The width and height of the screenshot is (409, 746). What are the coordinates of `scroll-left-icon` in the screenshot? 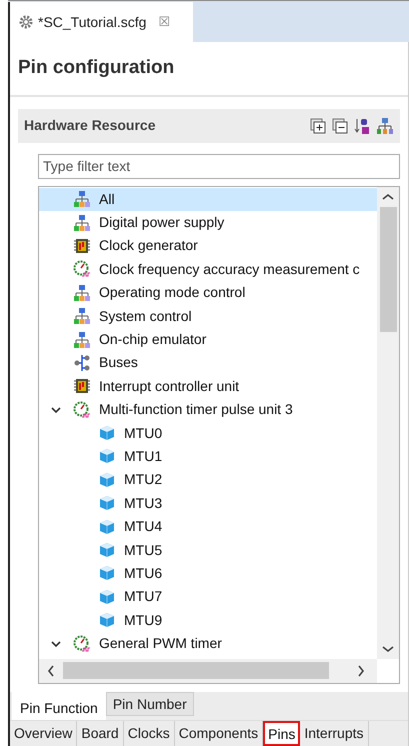 It's located at (51, 670).